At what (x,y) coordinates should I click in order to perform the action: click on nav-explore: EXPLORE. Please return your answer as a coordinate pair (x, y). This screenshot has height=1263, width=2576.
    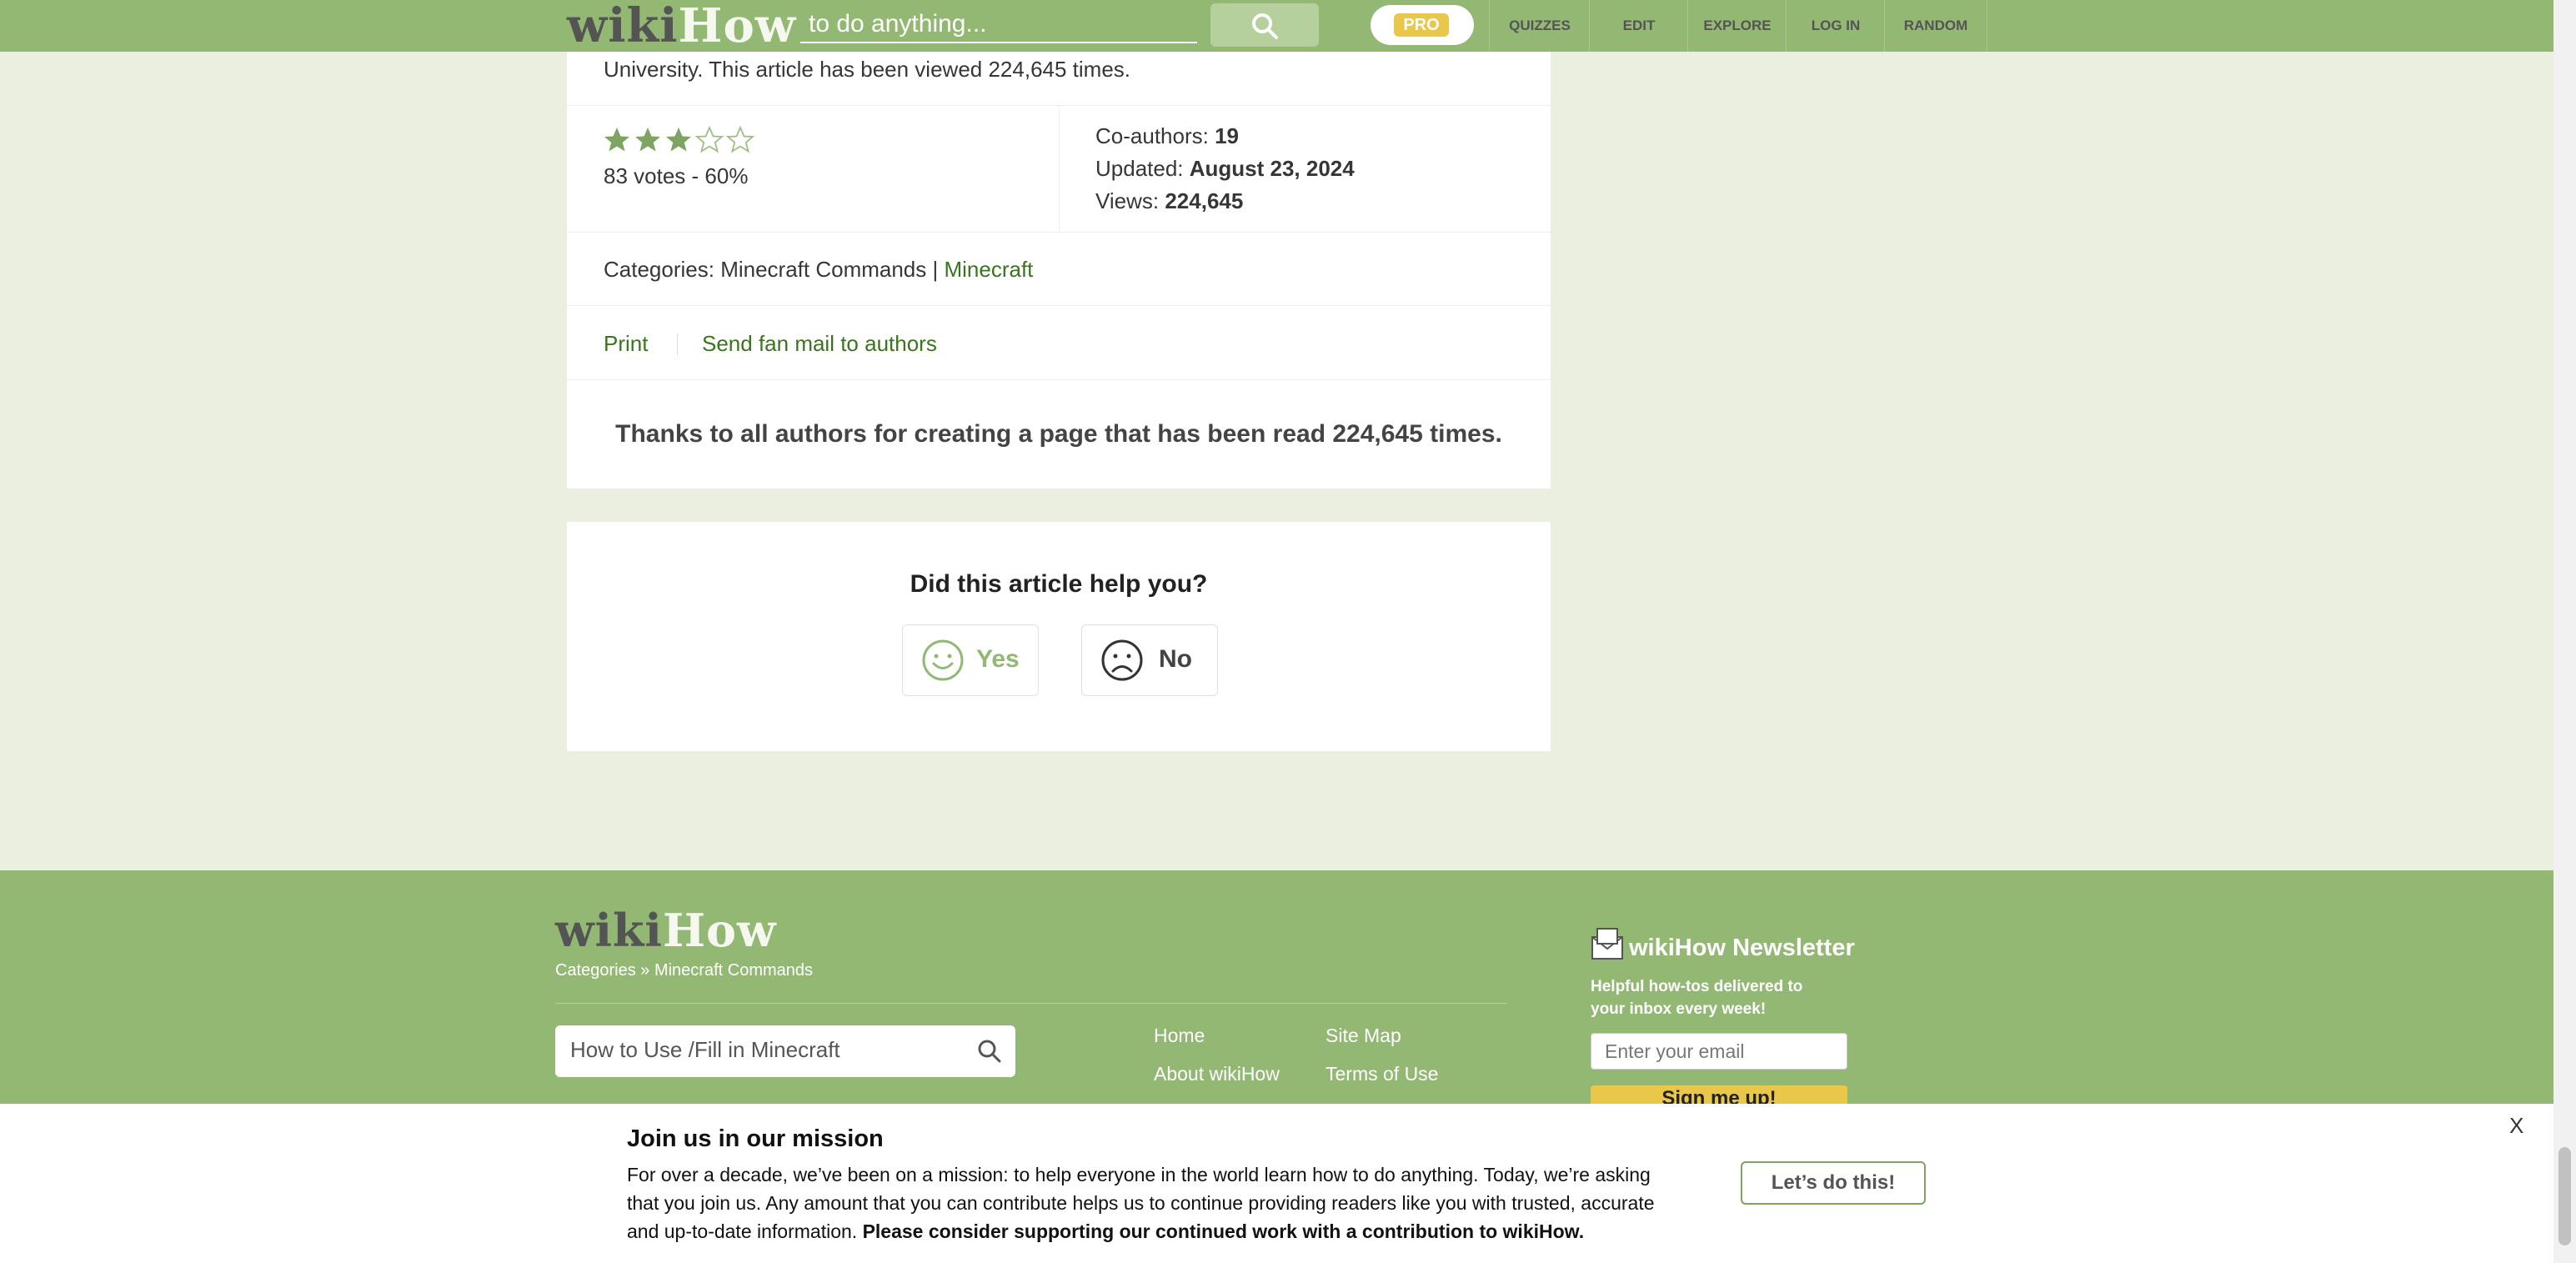
    Looking at the image, I should click on (1737, 26).